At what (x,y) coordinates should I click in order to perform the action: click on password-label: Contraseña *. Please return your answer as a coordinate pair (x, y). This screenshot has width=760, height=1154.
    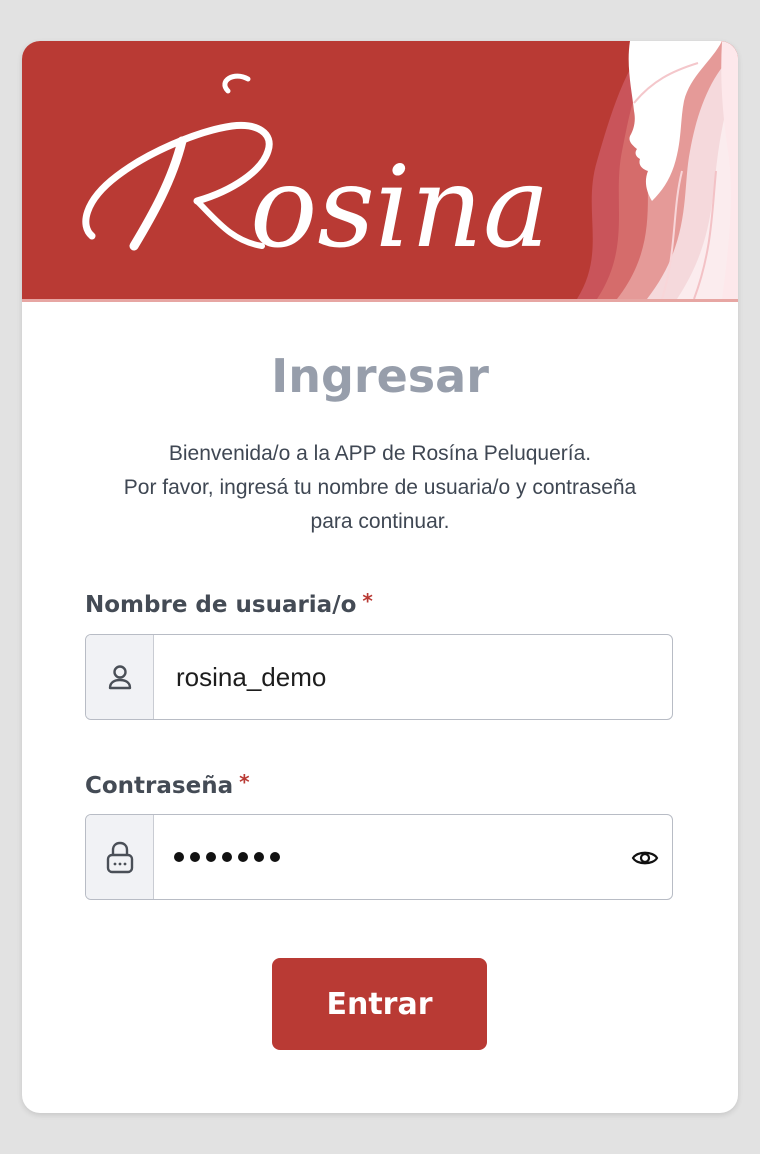
    Looking at the image, I should click on (167, 784).